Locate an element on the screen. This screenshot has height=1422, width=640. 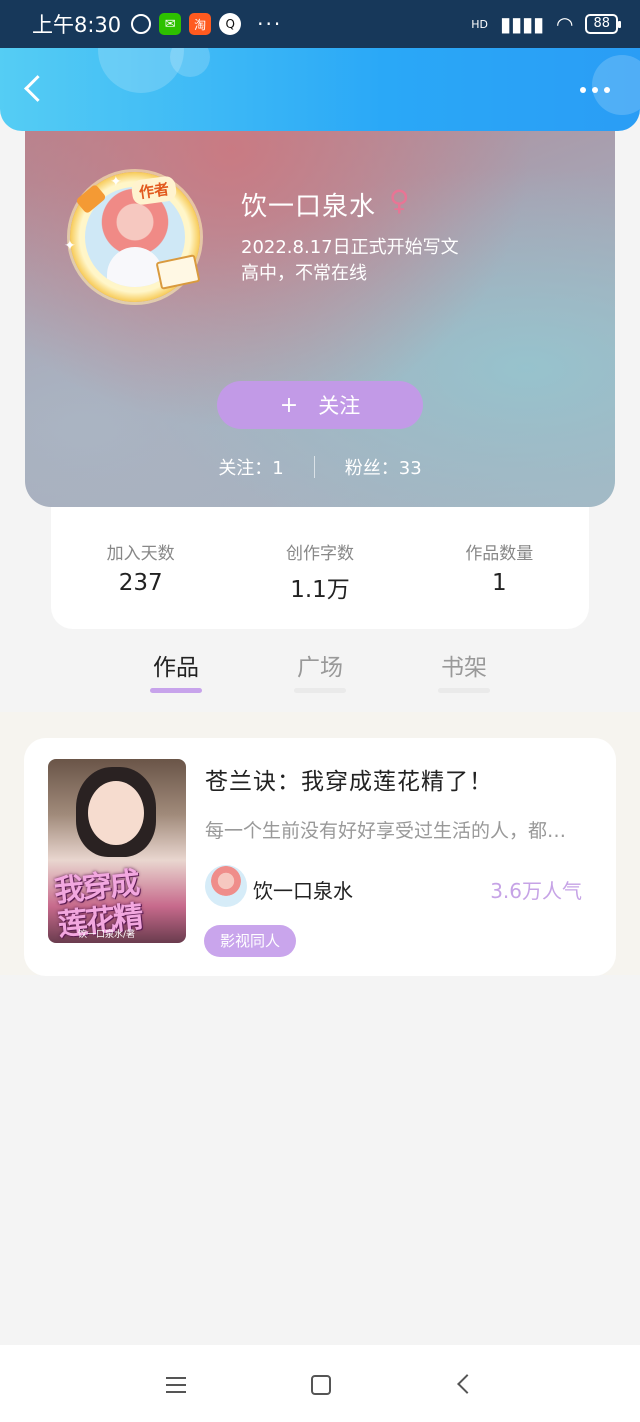
profile-tabs: 作品 广场 书架 is located at coordinates (320, 676).